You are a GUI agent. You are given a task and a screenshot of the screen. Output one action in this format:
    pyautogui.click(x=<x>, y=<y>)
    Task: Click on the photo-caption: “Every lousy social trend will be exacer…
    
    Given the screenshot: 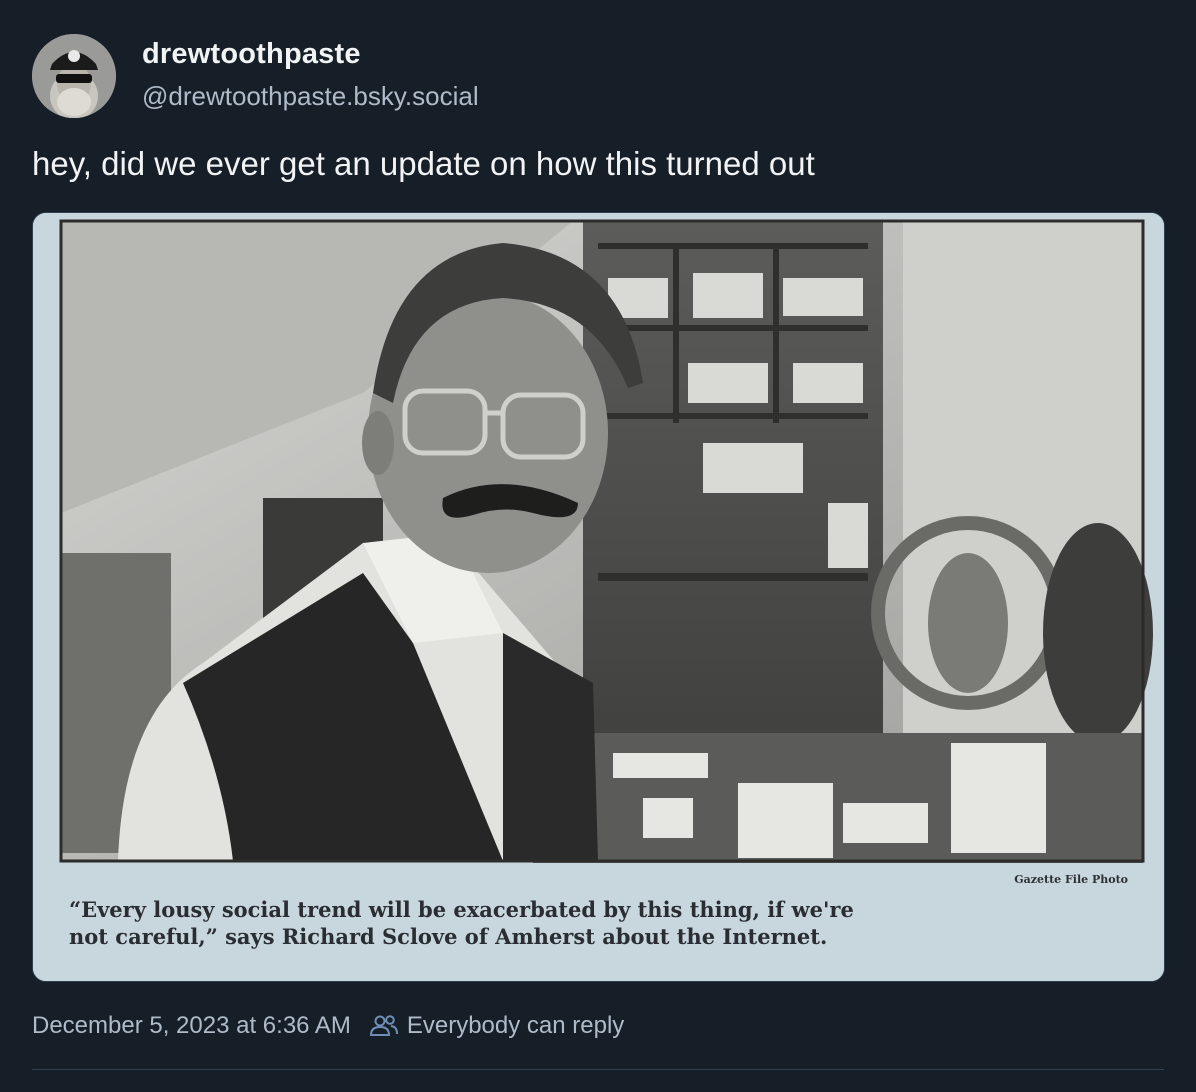 What is the action you would take?
    pyautogui.click(x=461, y=923)
    